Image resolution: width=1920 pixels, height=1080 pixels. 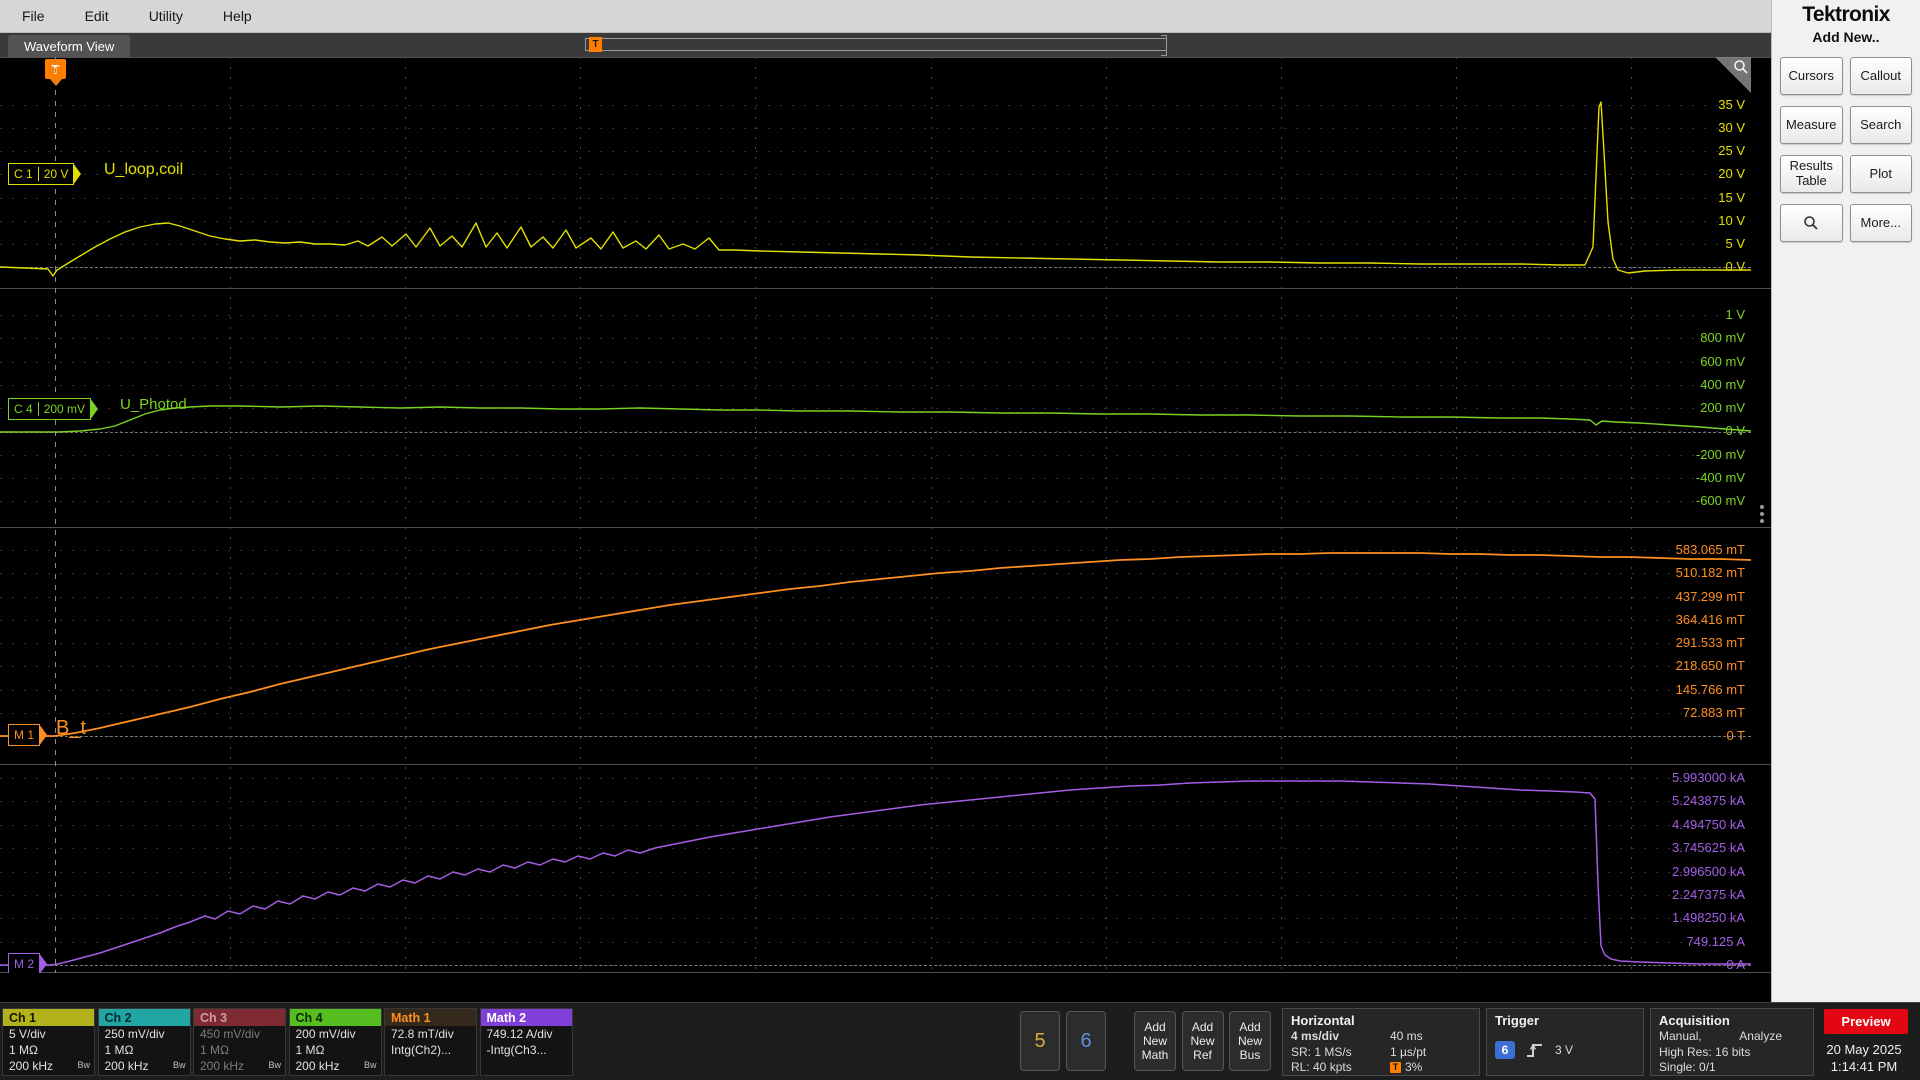 I want to click on date-label: 20 May 2025, so click(x=1864, y=1049).